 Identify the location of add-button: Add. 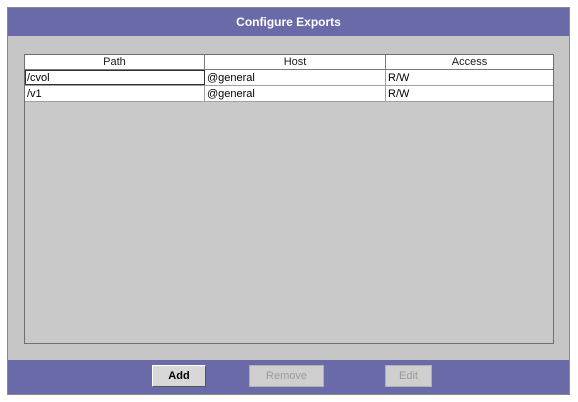
(179, 376).